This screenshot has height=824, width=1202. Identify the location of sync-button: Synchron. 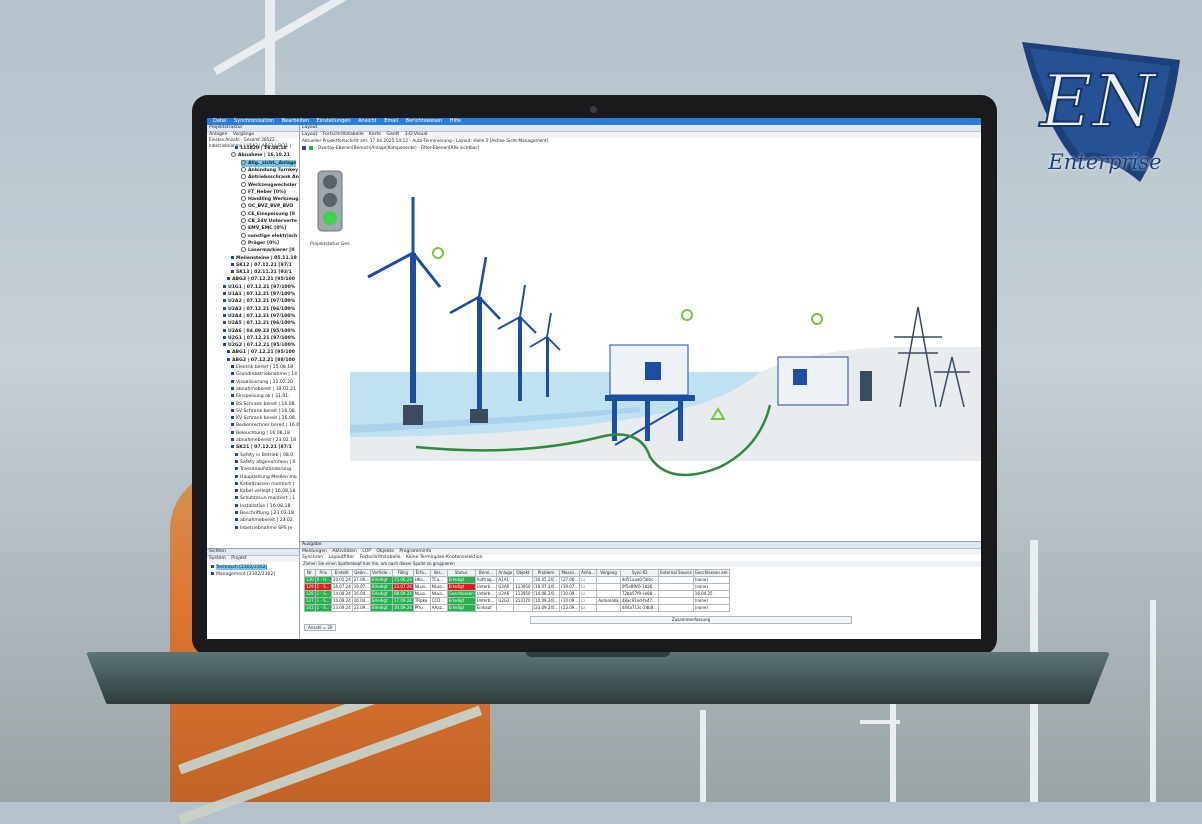
(312, 557).